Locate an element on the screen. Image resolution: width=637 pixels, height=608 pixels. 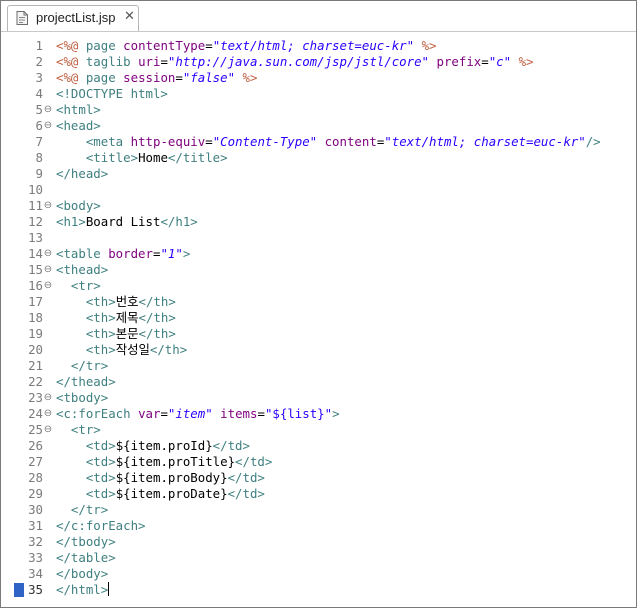
code-token: </c:forEach> is located at coordinates (101, 525).